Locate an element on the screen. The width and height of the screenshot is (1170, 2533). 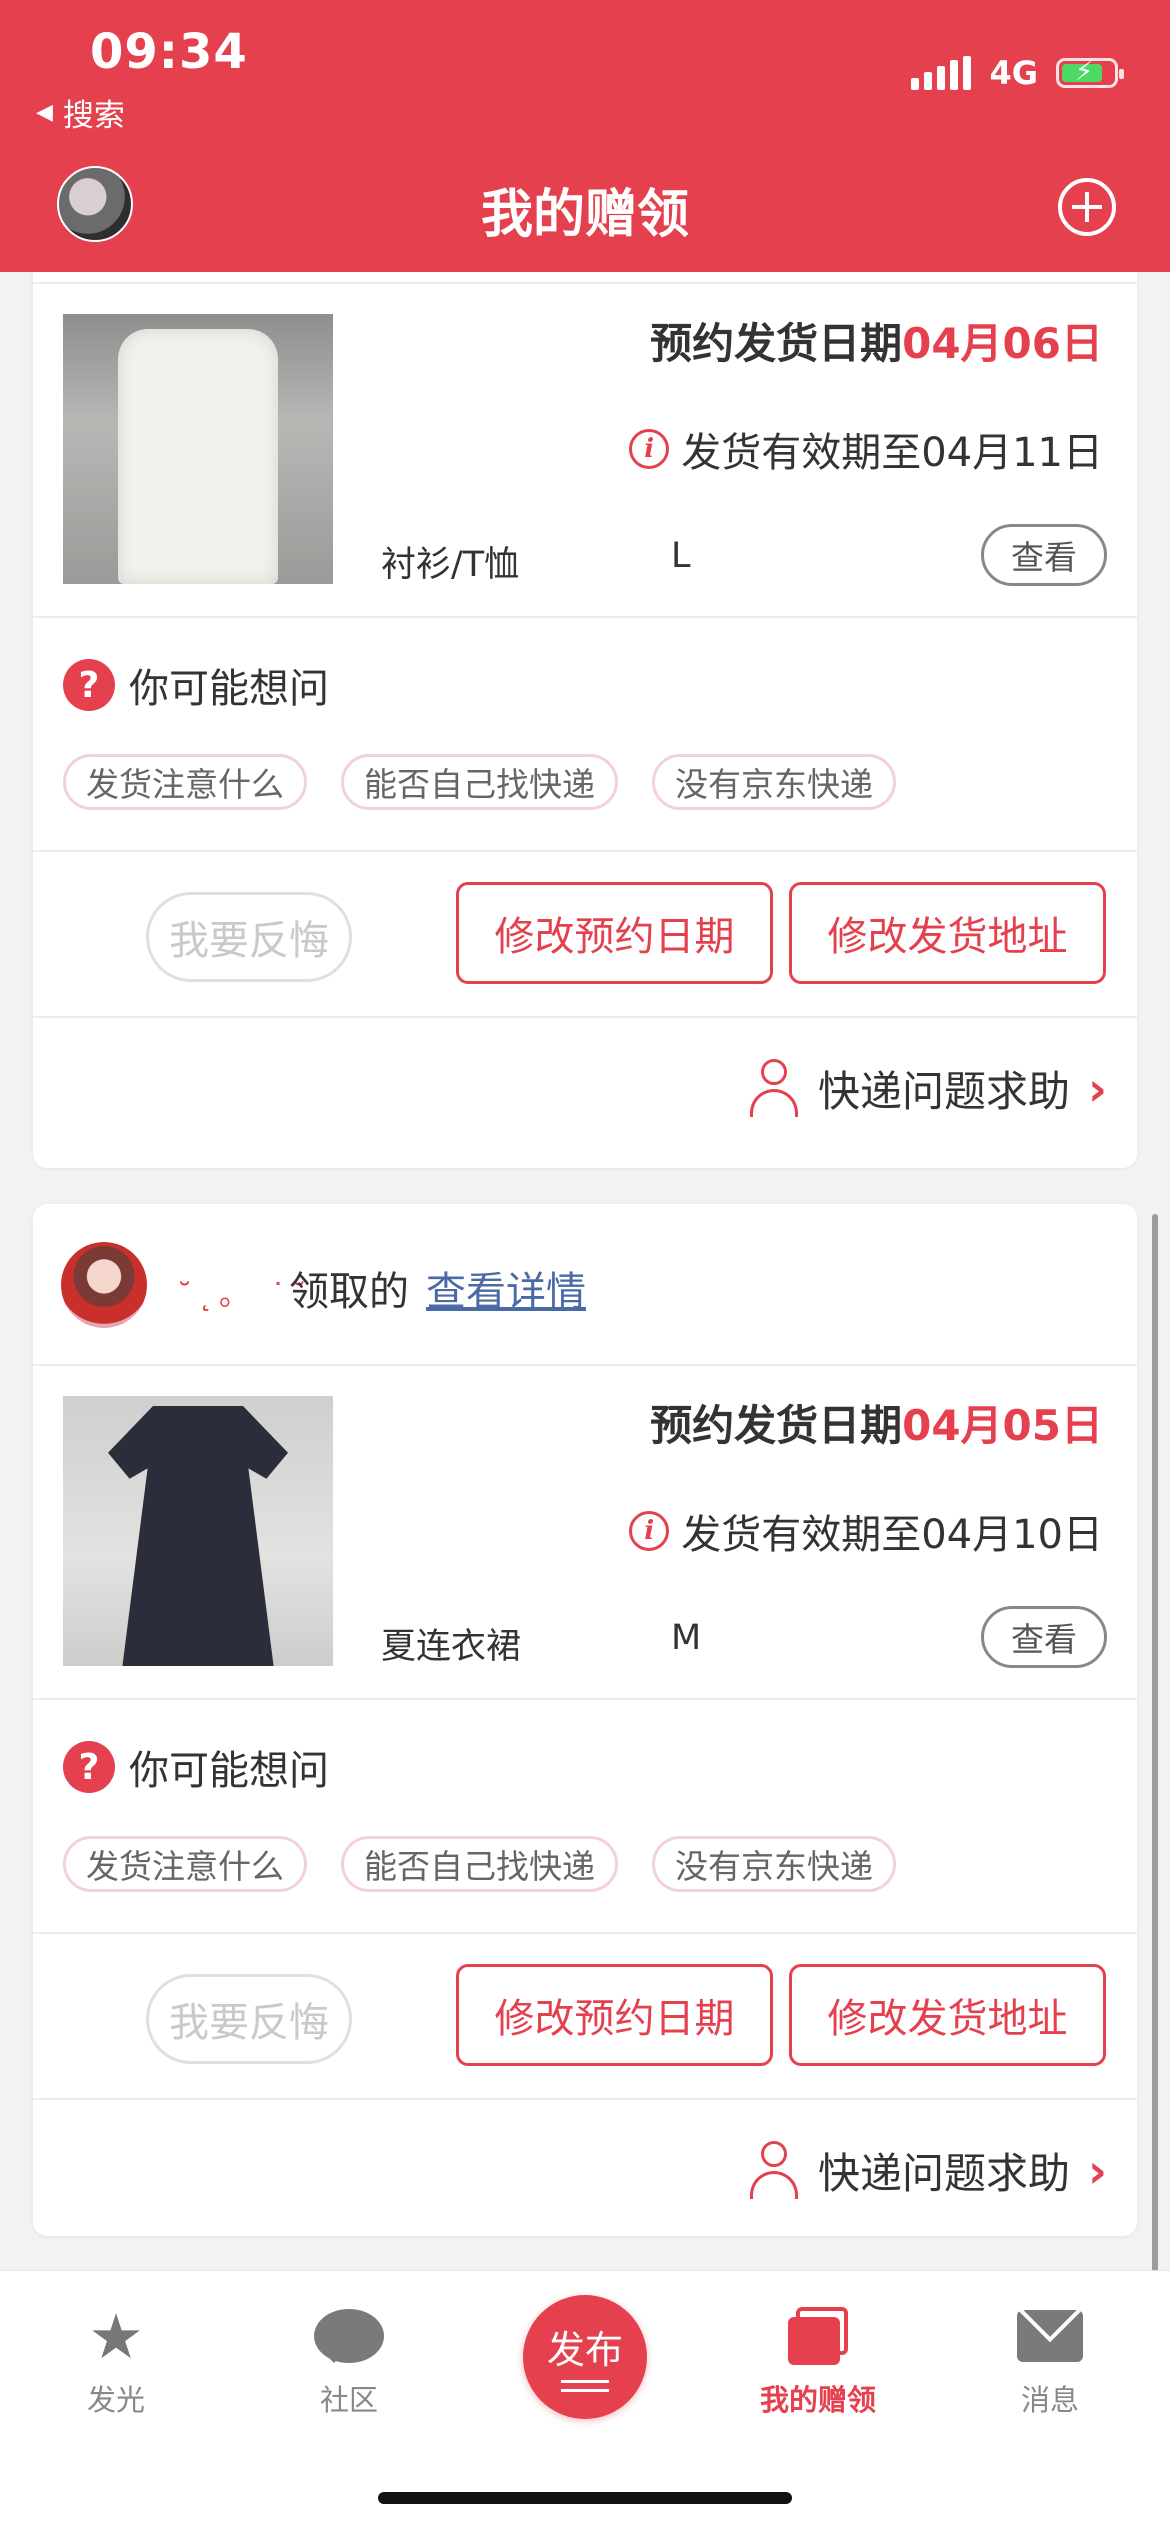
tab-community-label: 社区 is located at coordinates (348, 2400).